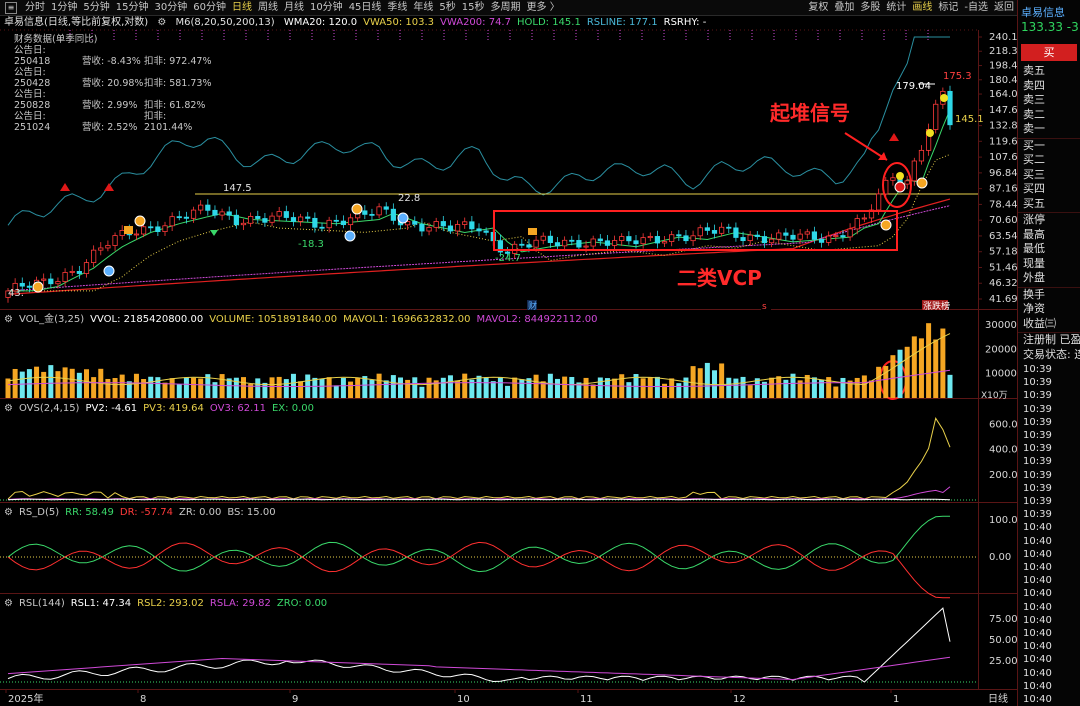 This screenshot has height=706, width=1080. I want to click on indicator-value: ZRO: 0.00, so click(302, 603).